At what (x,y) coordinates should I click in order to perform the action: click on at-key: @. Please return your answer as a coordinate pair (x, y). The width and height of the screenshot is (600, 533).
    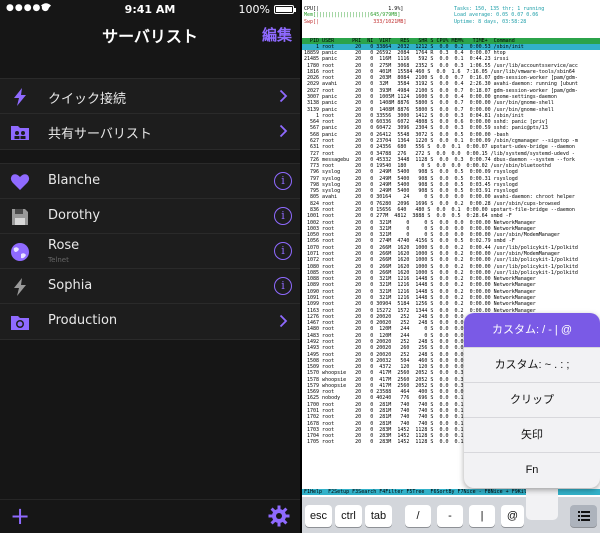
    Looking at the image, I should click on (512, 516).